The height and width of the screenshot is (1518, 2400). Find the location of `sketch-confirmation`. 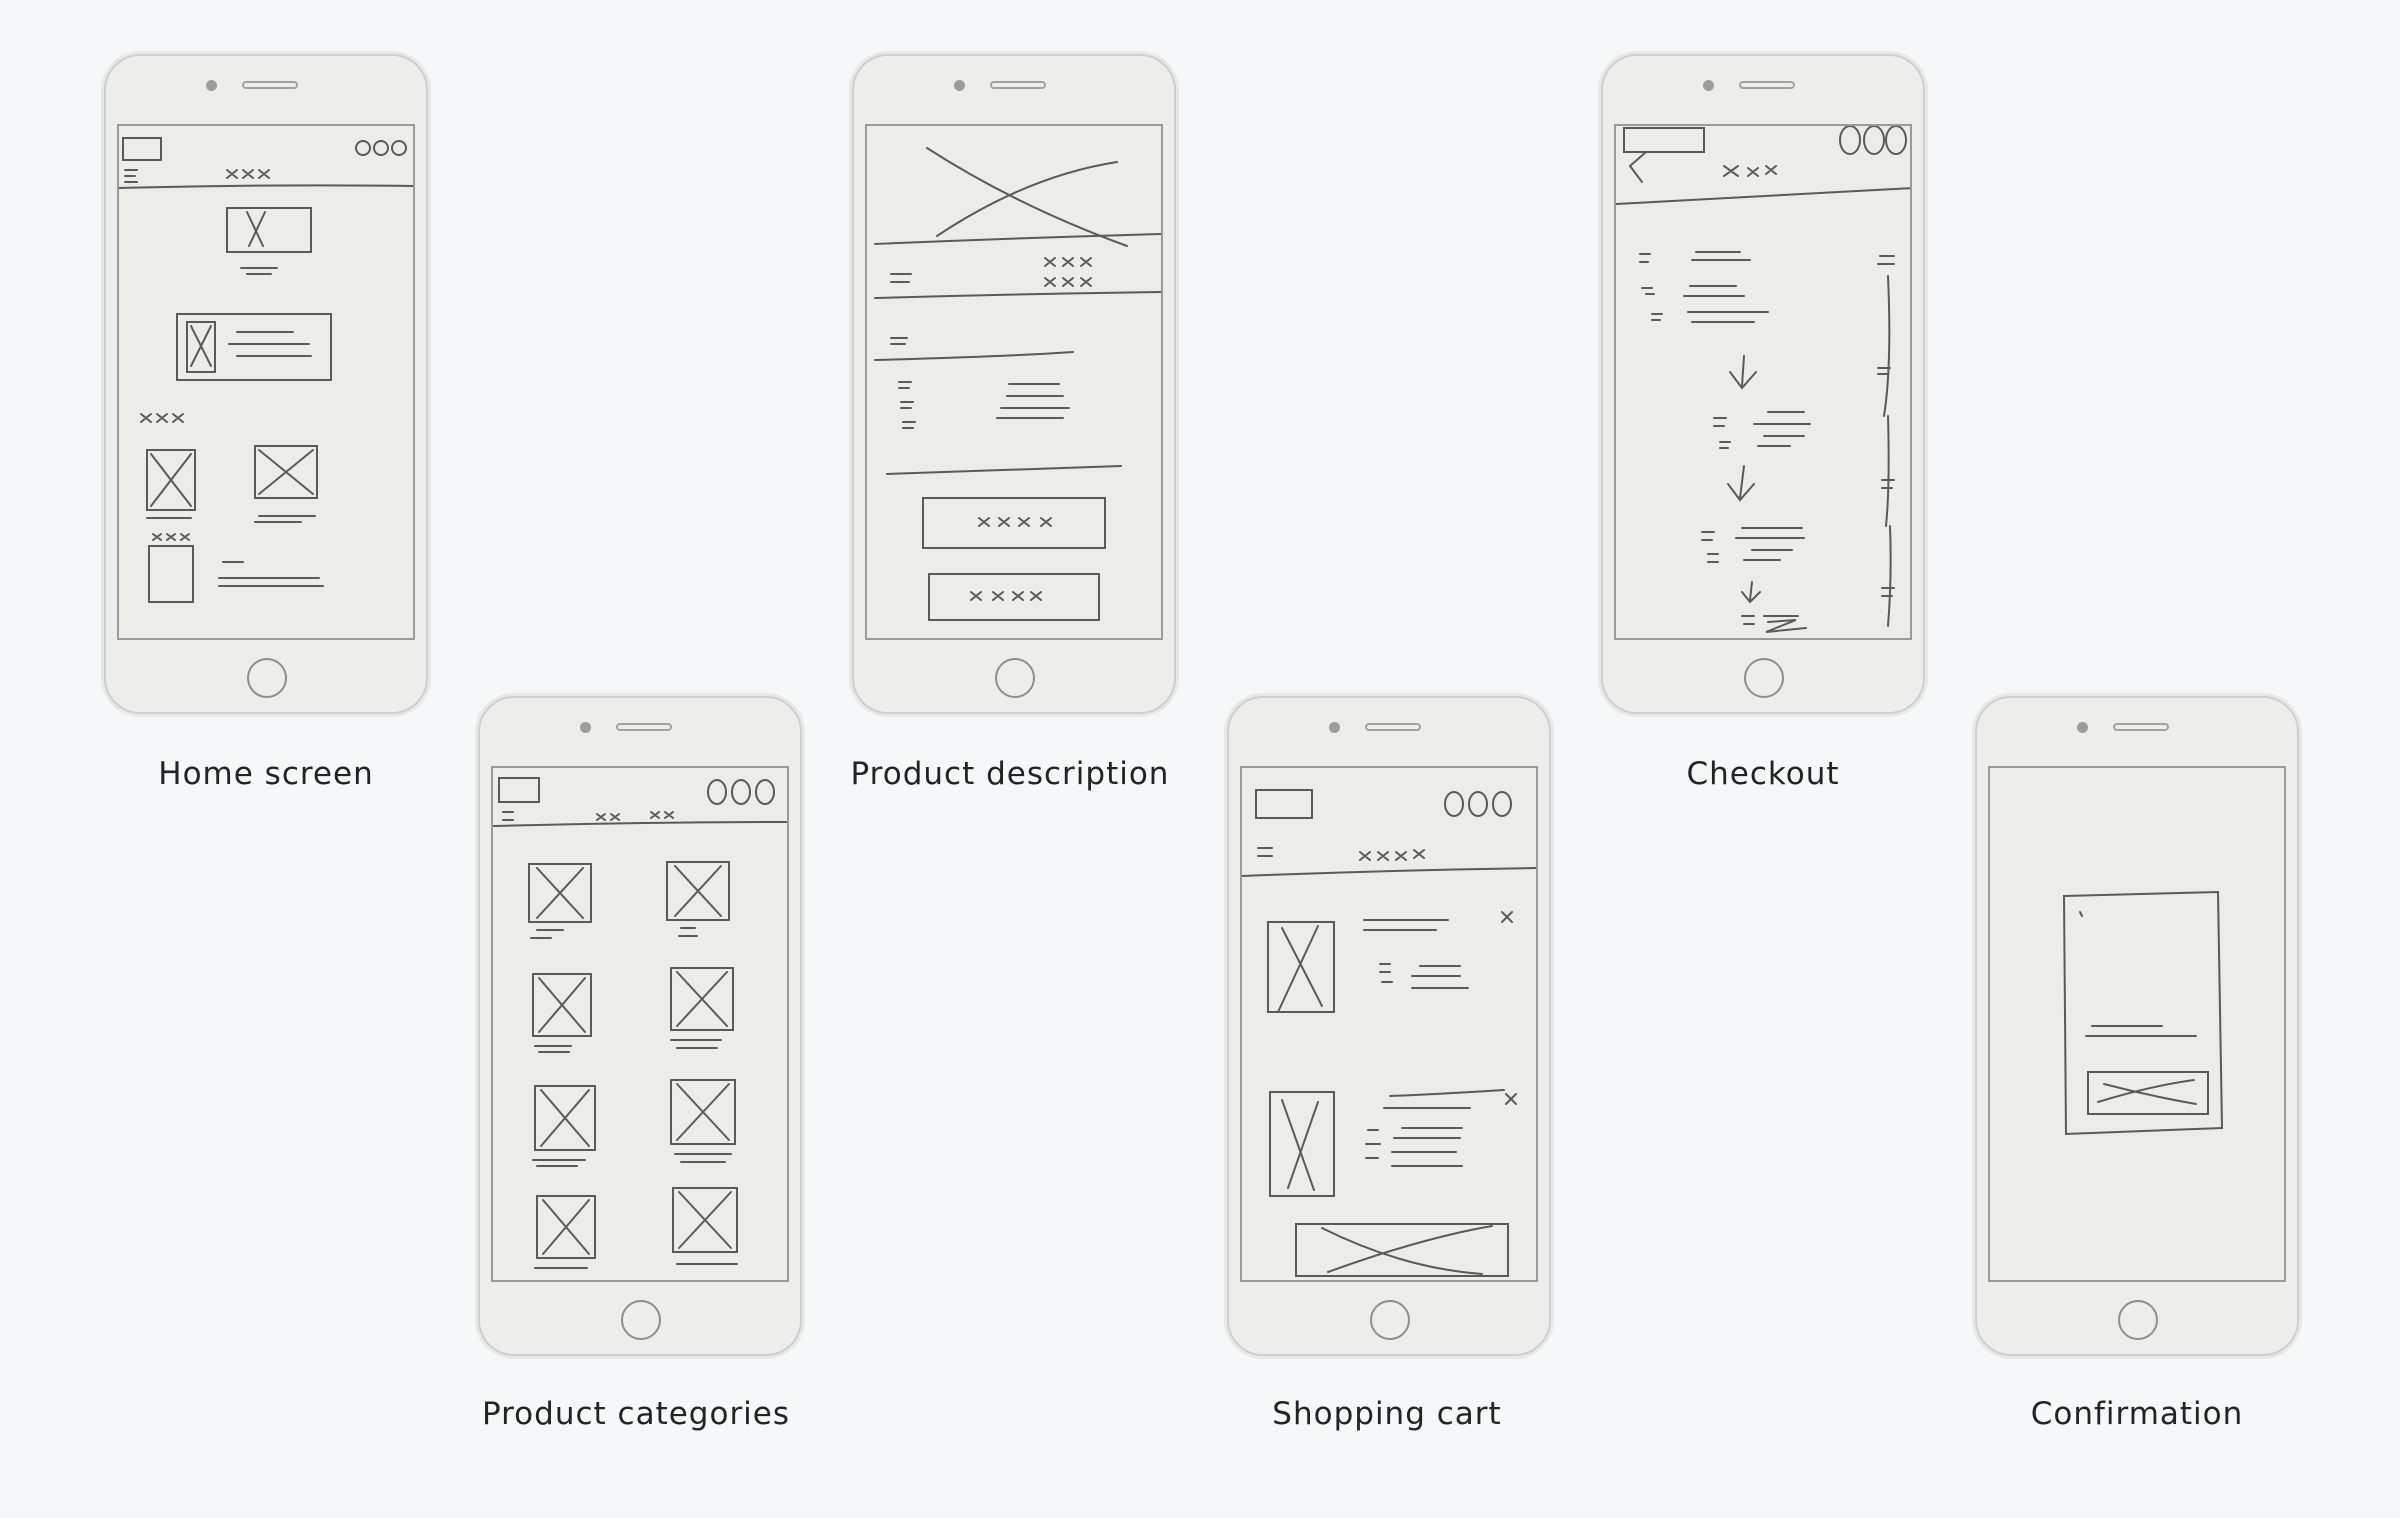

sketch-confirmation is located at coordinates (2143, 1013).